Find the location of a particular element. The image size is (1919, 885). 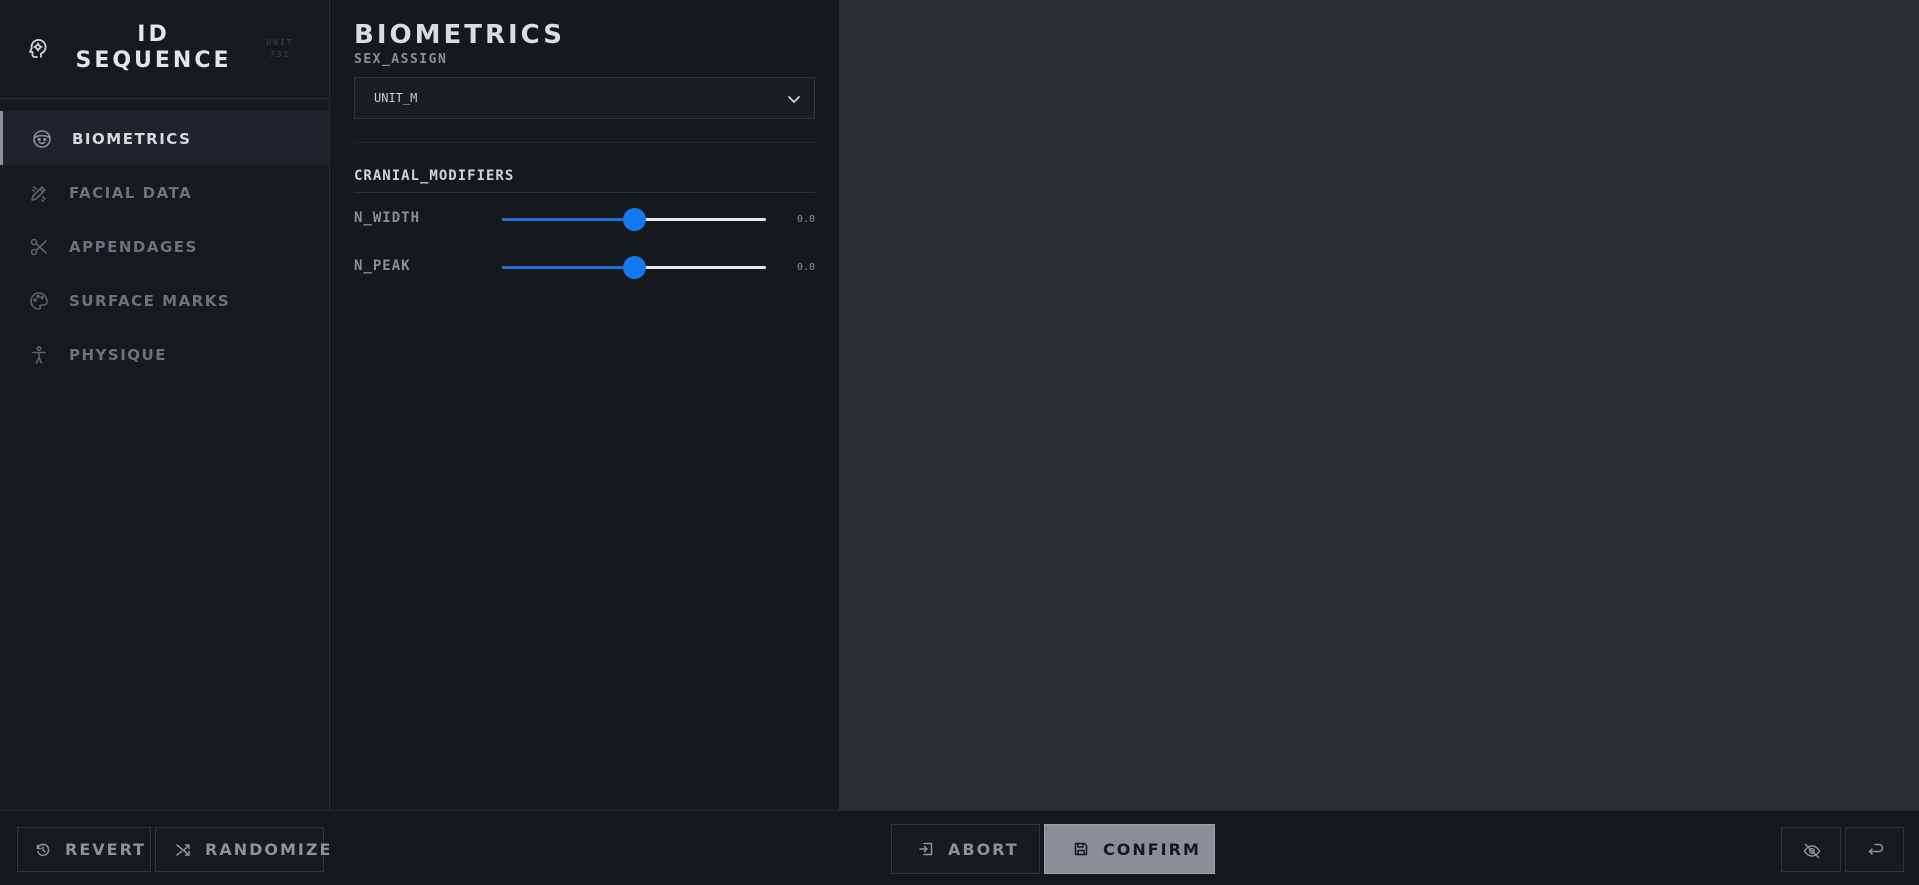

scissors-icon is located at coordinates (39, 247).